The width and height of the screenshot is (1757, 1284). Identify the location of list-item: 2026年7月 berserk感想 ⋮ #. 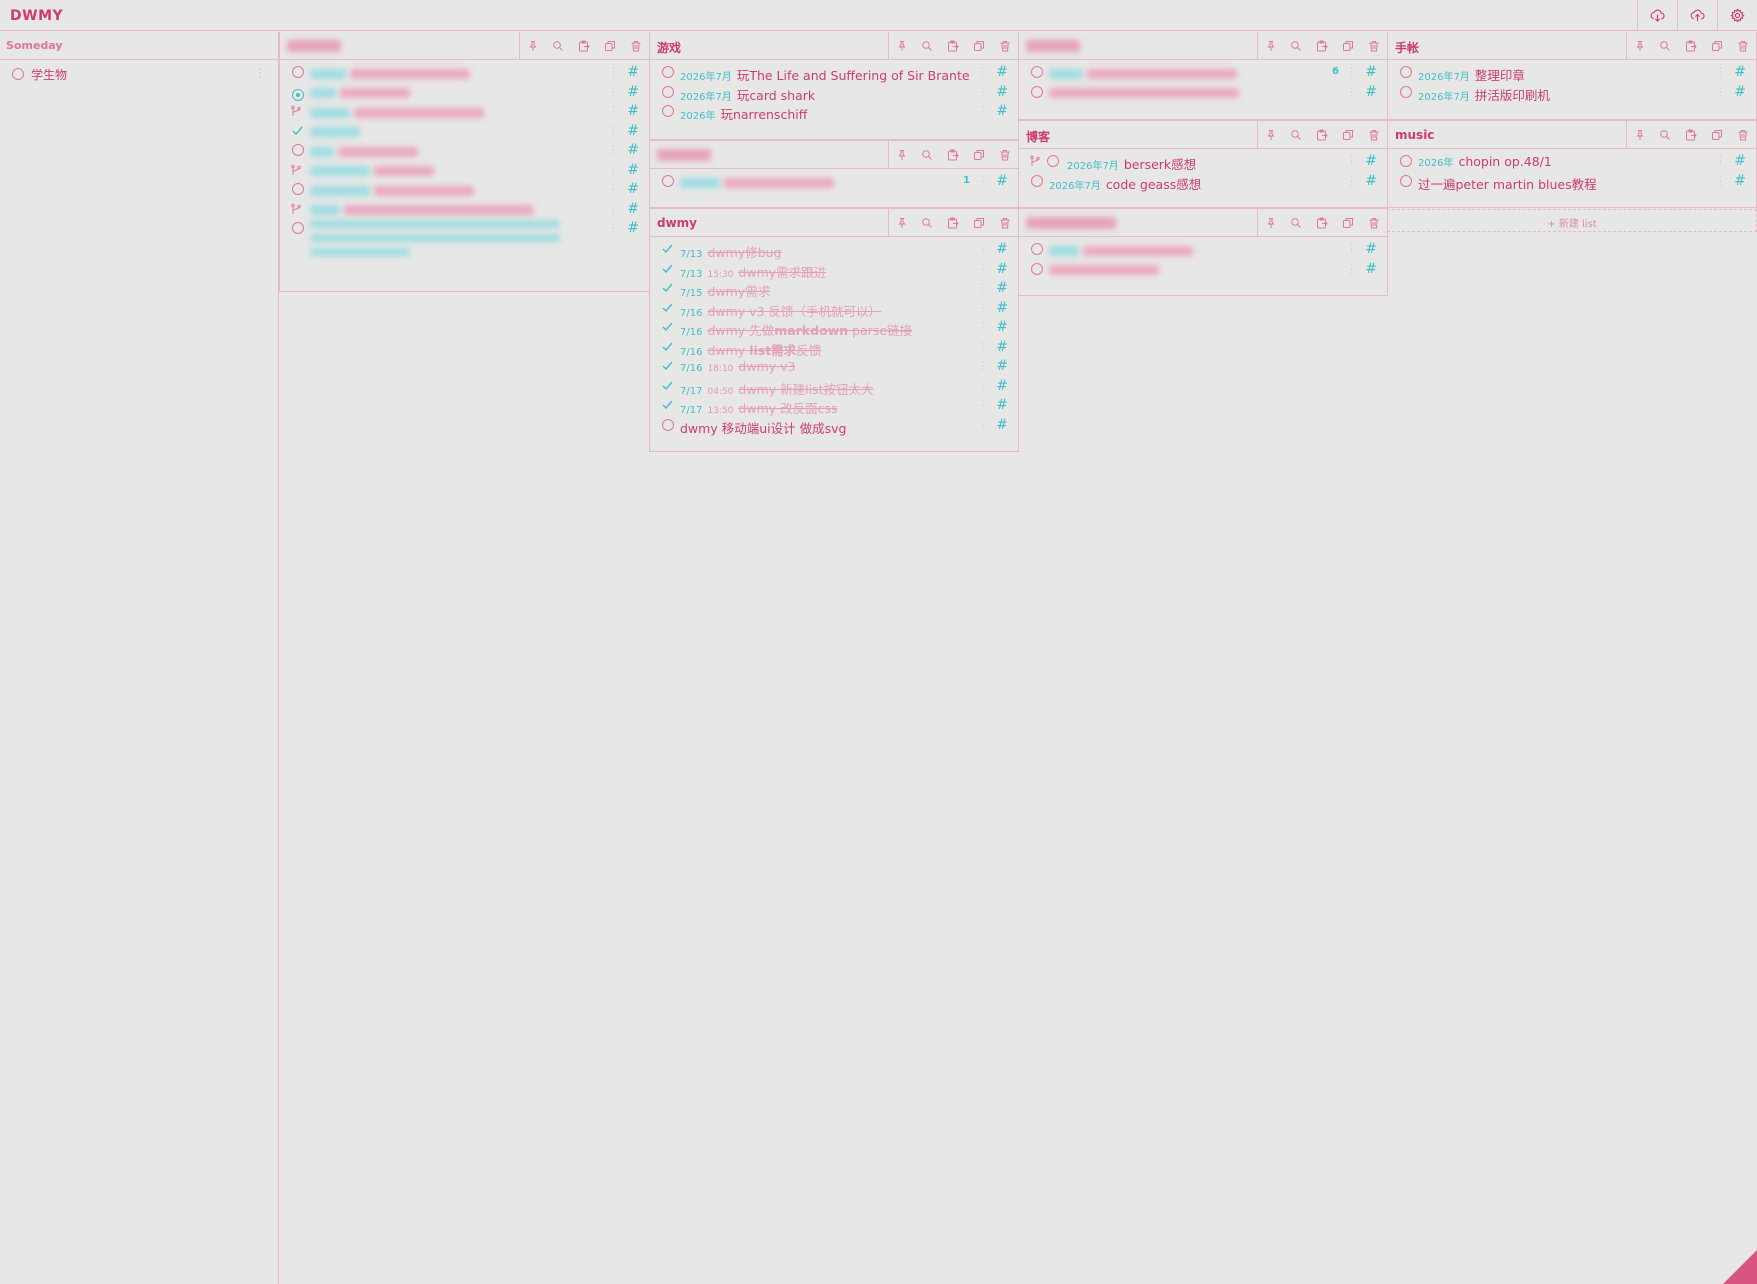
(1203, 162).